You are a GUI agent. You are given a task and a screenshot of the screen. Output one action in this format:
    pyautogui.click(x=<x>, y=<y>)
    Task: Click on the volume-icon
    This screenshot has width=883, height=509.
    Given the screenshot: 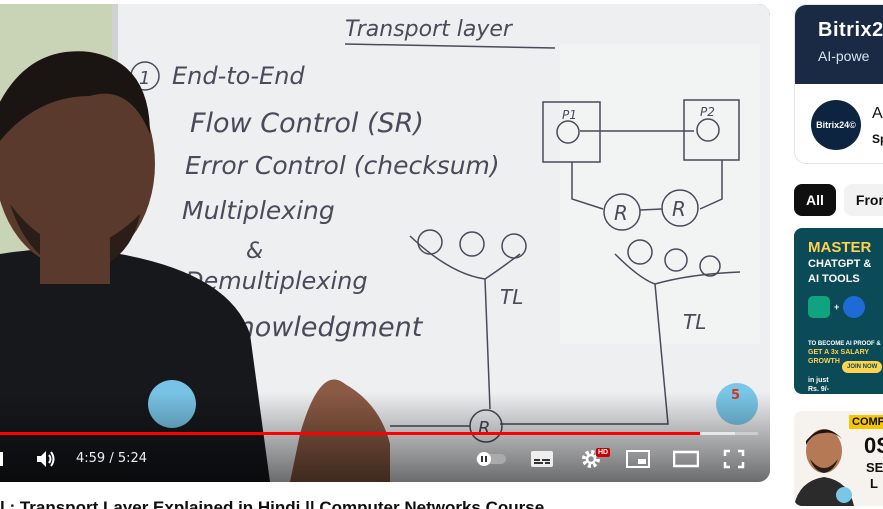 What is the action you would take?
    pyautogui.click(x=46, y=459)
    